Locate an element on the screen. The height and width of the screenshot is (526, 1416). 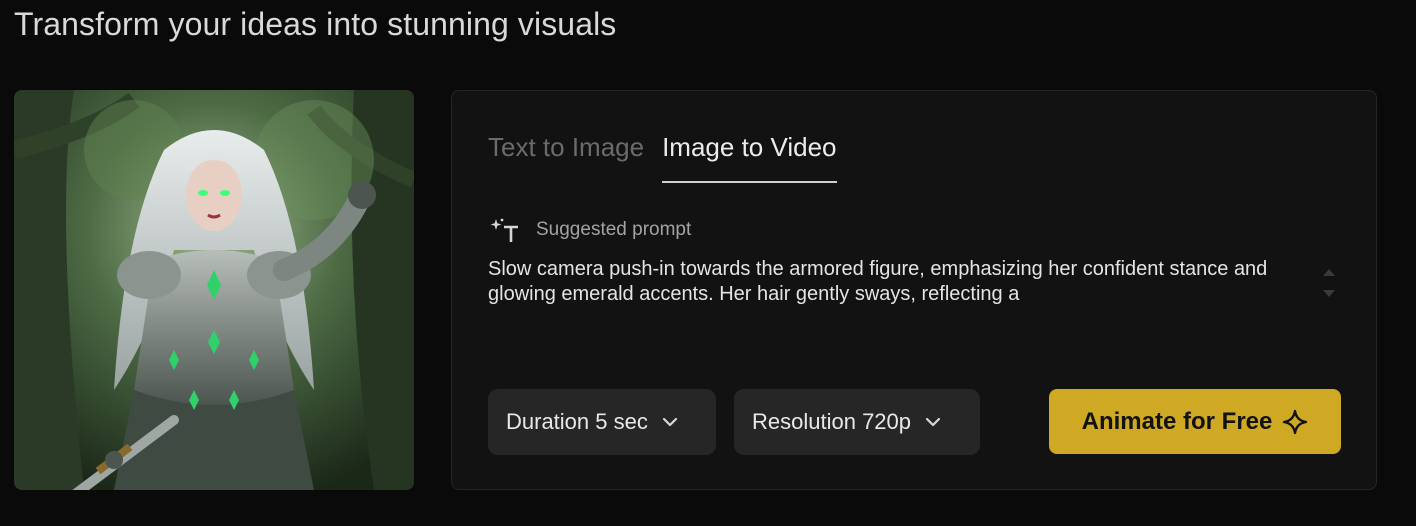
prompt-scrollbar is located at coordinates (1329, 283).